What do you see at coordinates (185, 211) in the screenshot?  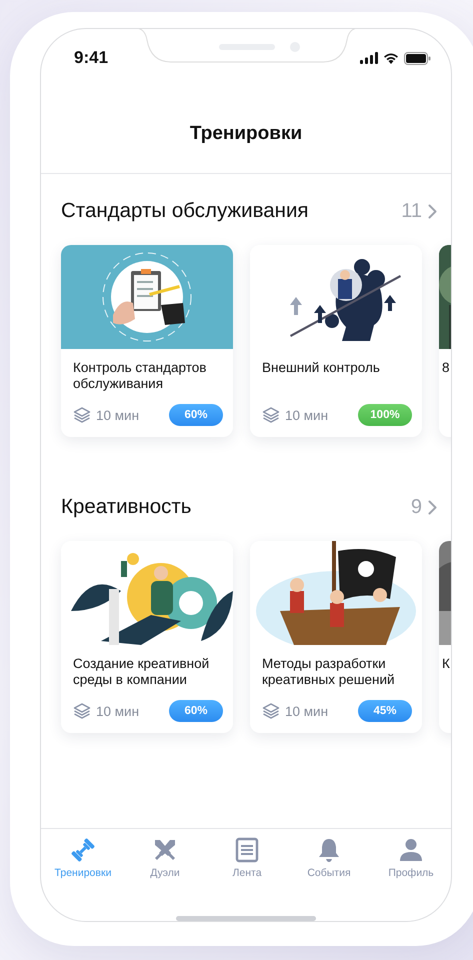 I see `section-title: Стандарты обслуживания` at bounding box center [185, 211].